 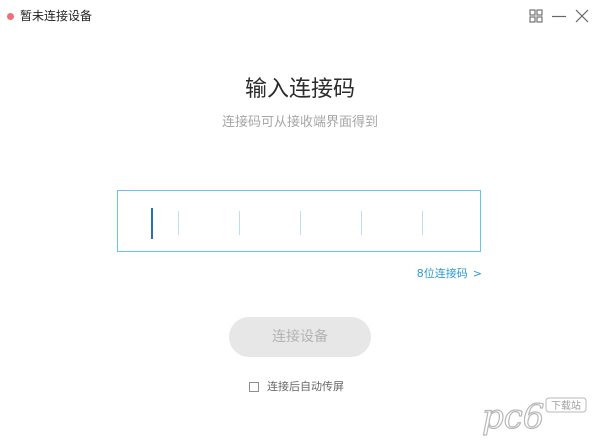 I want to click on connection-code-input, so click(x=299, y=221).